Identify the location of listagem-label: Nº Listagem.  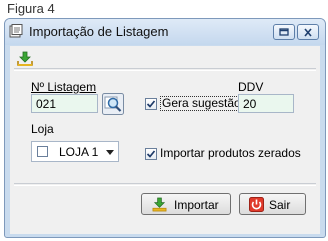
(64, 87).